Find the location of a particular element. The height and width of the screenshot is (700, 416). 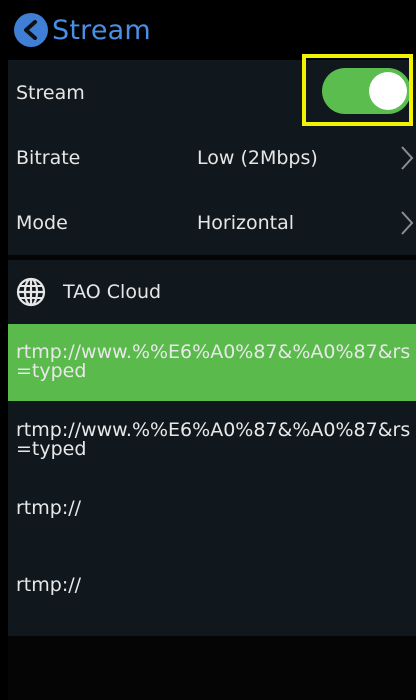

mode-value: Horizontal is located at coordinates (246, 222).